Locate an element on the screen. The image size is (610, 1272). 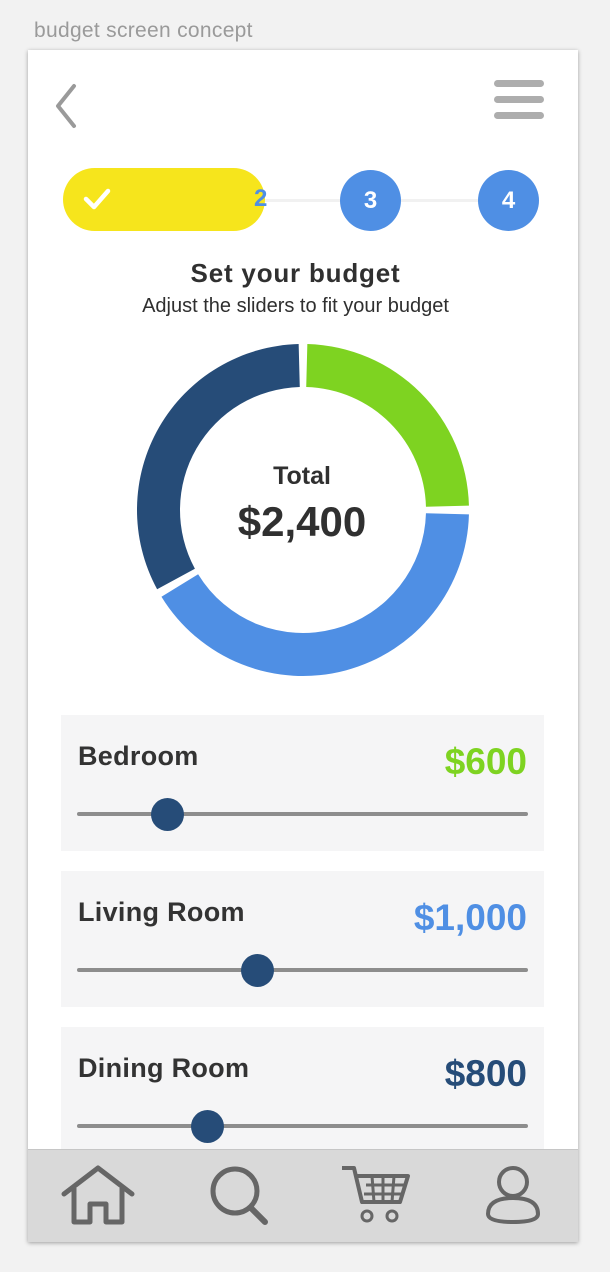
category-card-living-room: Living Room $1,000 is located at coordinates (302, 939).